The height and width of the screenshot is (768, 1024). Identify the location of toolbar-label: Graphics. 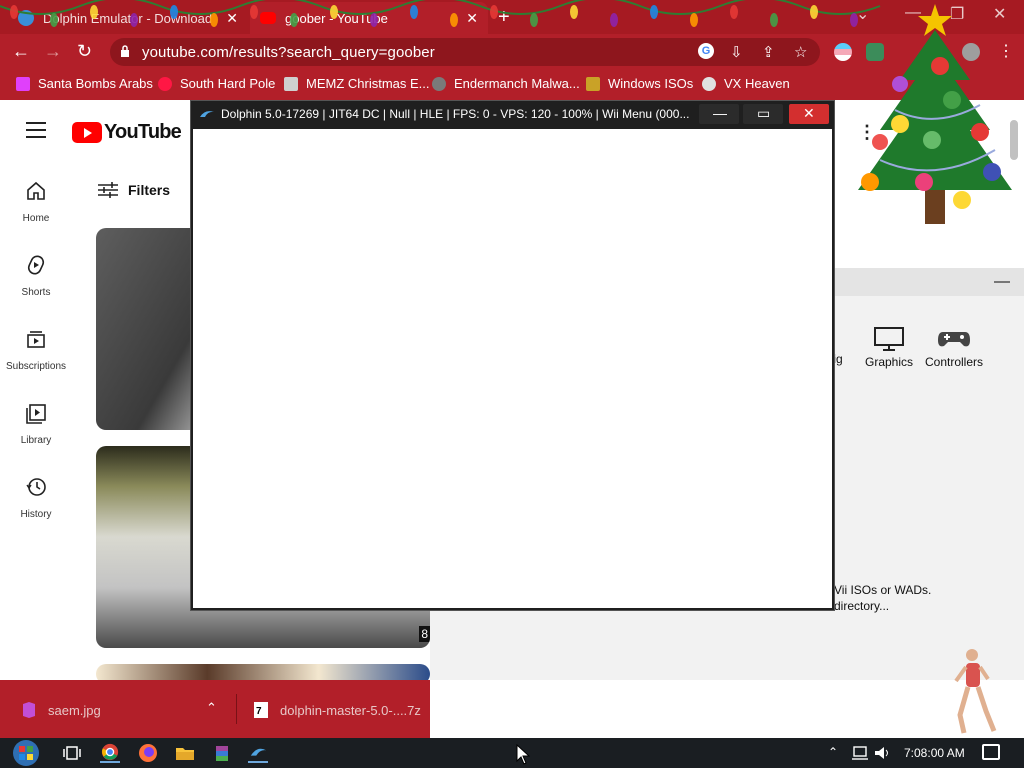
(889, 362).